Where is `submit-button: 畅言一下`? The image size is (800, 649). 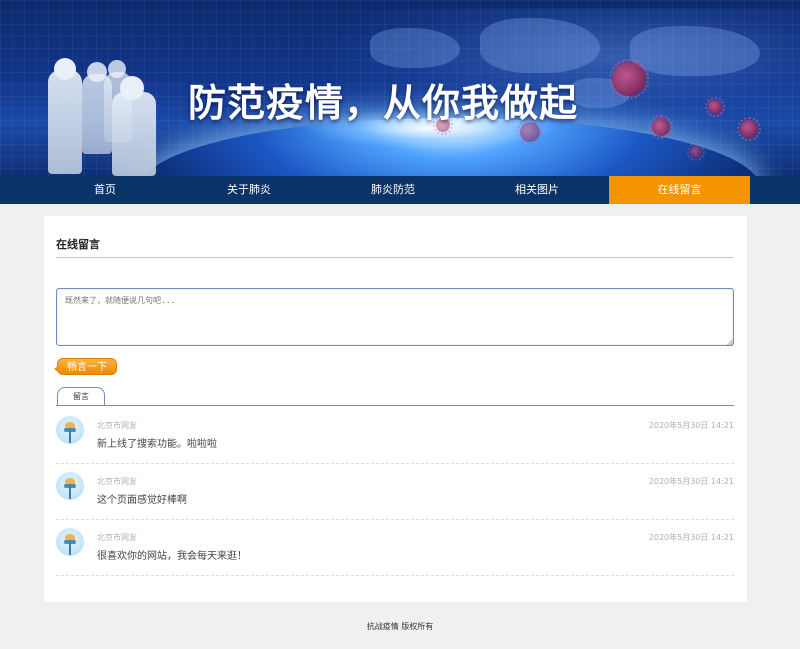 submit-button: 畅言一下 is located at coordinates (85, 366).